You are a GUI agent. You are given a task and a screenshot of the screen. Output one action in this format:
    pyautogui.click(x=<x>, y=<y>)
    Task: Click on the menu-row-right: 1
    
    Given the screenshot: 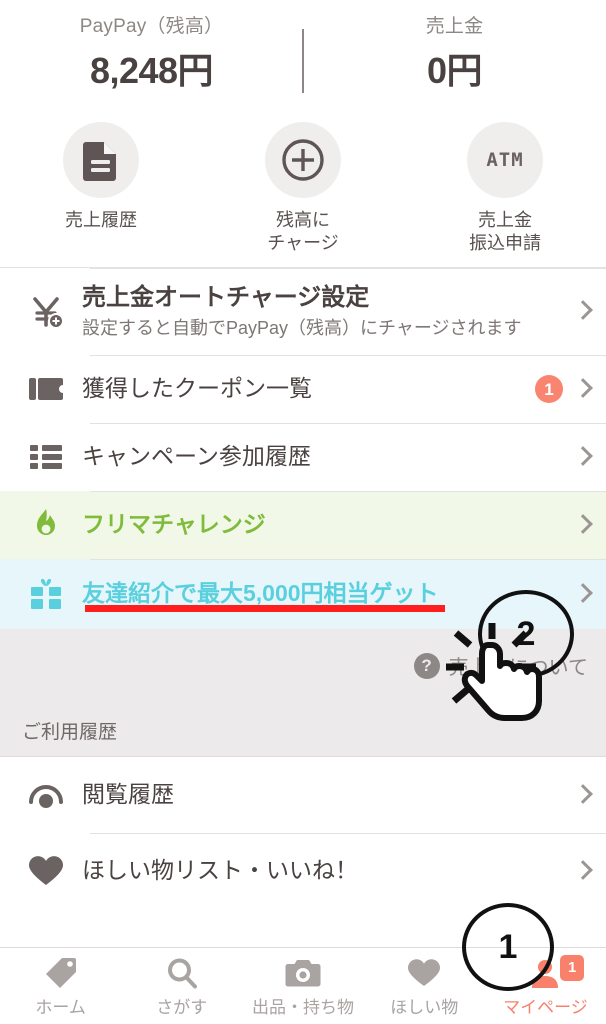 What is the action you would take?
    pyautogui.click(x=561, y=389)
    